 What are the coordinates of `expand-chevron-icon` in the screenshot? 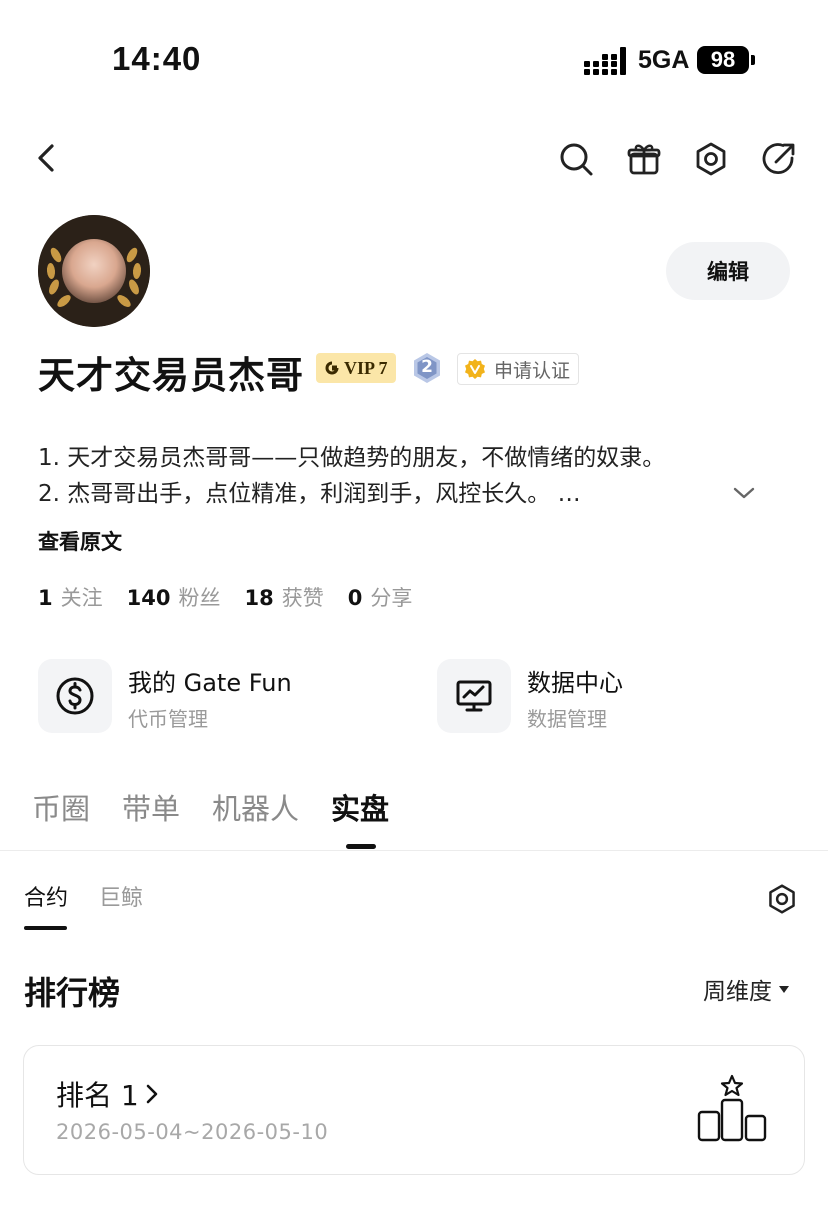 It's located at (744, 493).